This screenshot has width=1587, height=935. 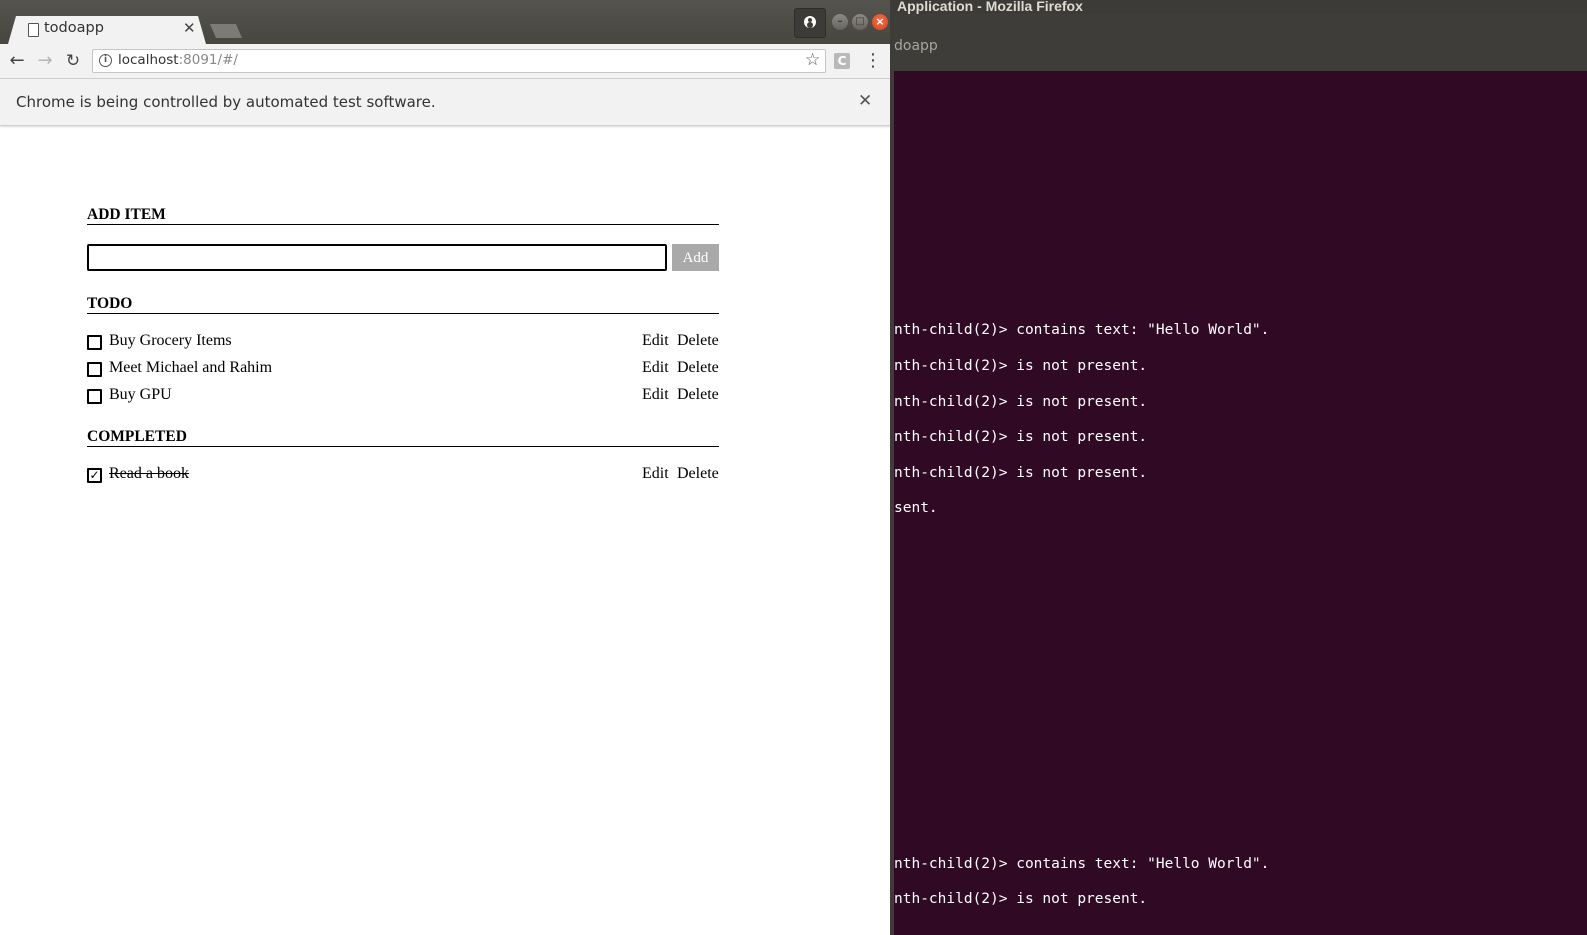 What do you see at coordinates (33, 30) in the screenshot?
I see `page-icon` at bounding box center [33, 30].